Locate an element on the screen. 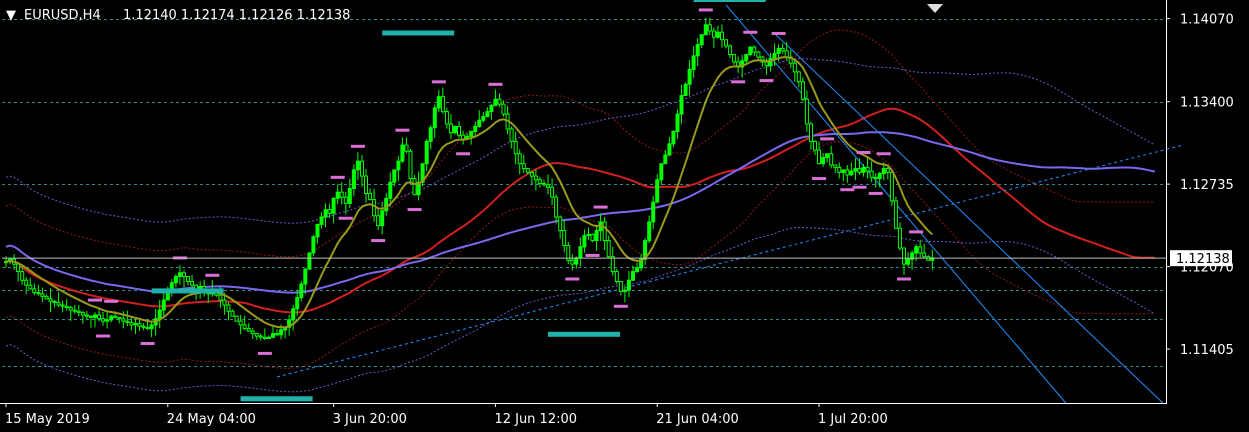  chart-menu-icon: ▼ is located at coordinates (11, 15).